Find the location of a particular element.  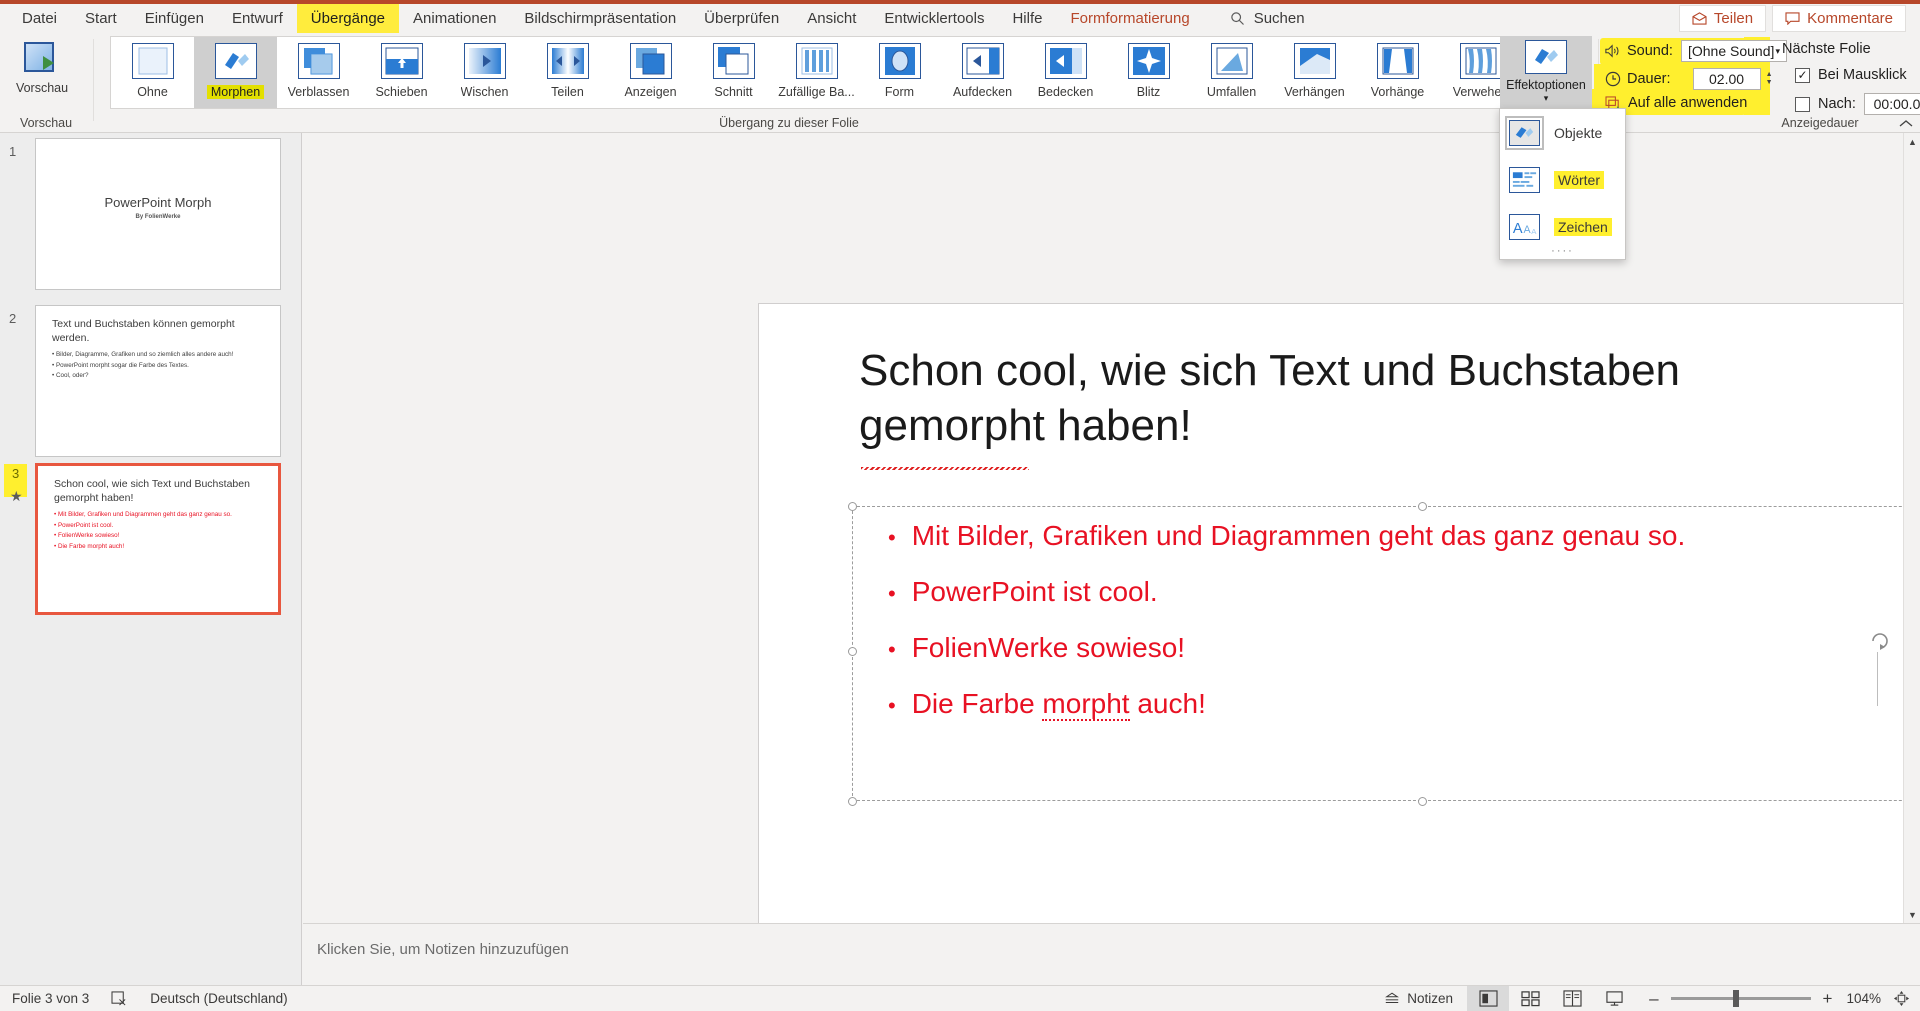

duration-stepper: ▲ ▼ is located at coordinates (1769, 79).